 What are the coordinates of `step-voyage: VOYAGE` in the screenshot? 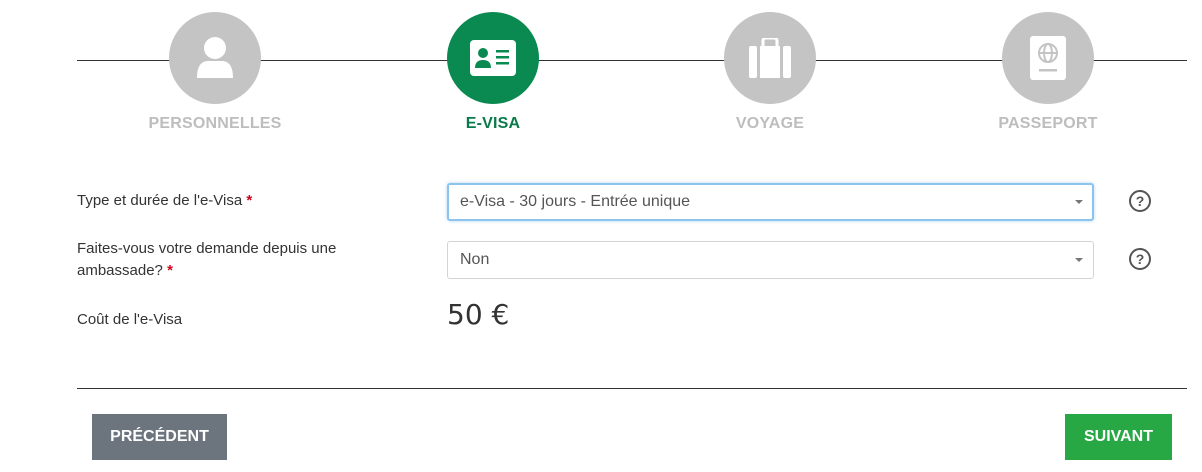 It's located at (770, 72).